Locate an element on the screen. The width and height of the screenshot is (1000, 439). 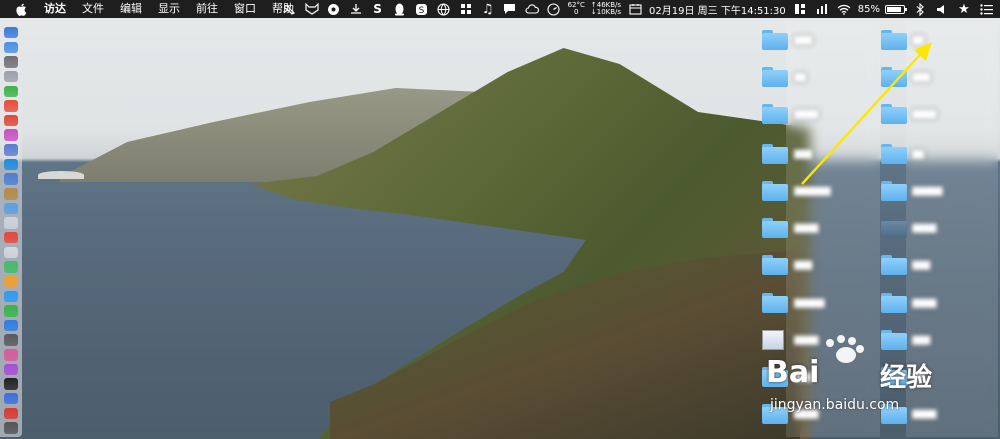
cloud-icon is located at coordinates (532, 9).